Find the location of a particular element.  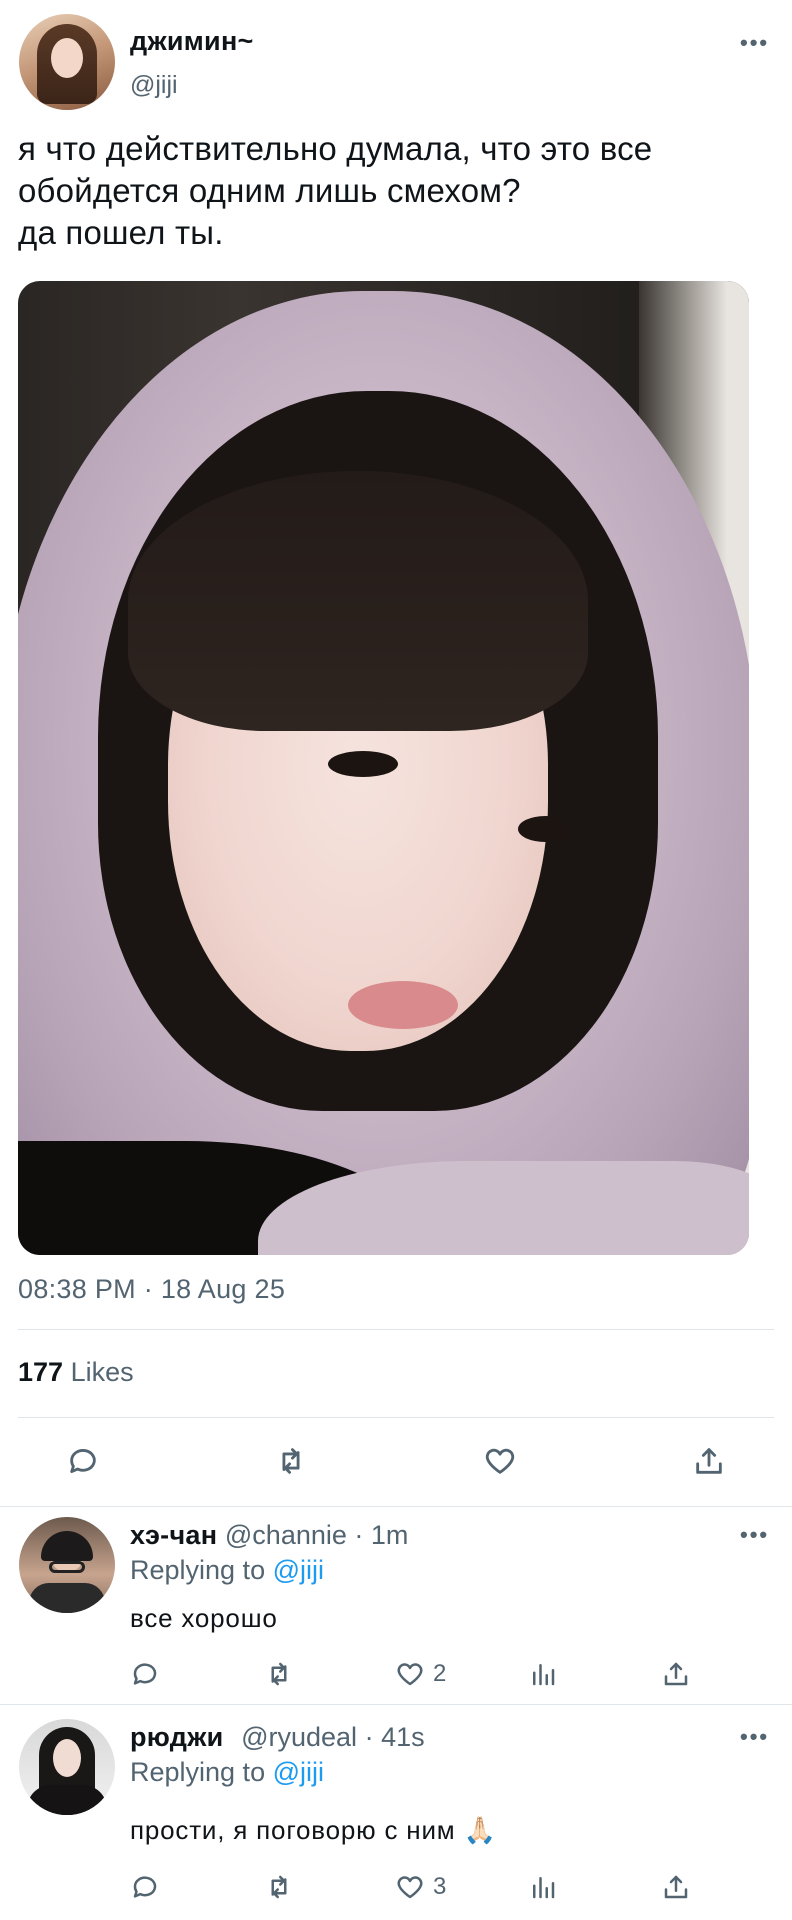

like-button: 3 is located at coordinates (420, 1887).